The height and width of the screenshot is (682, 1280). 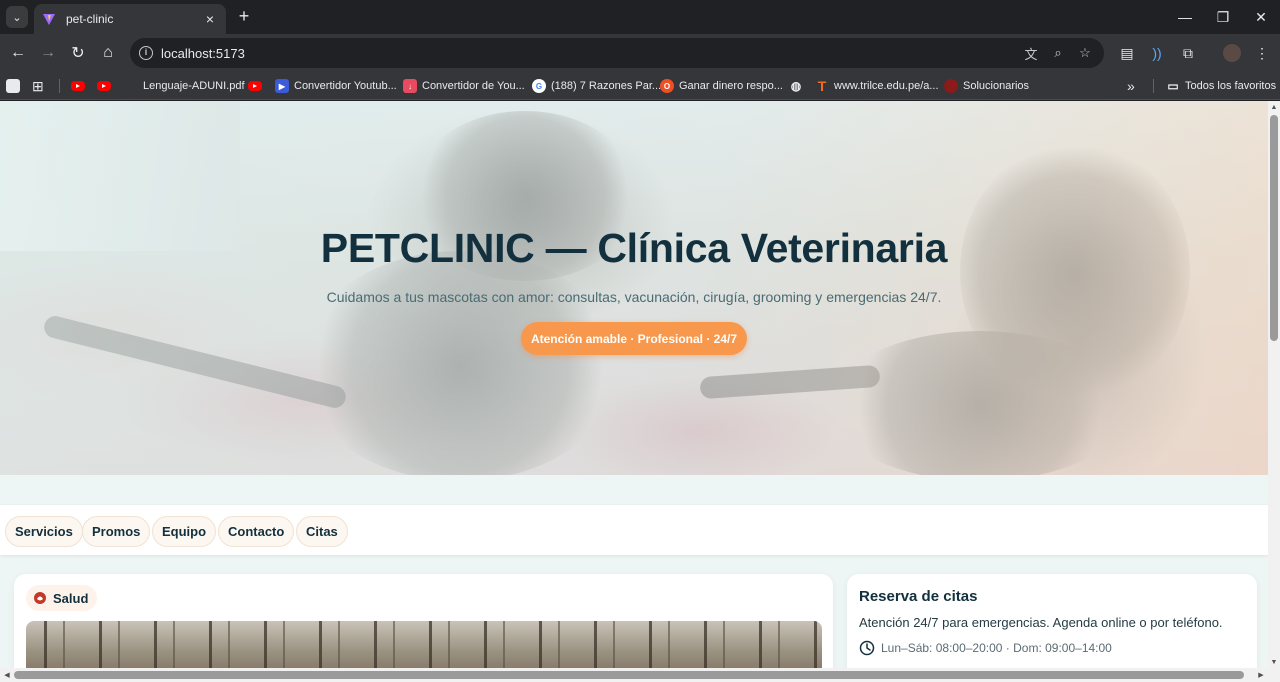 I want to click on site-info-icon: i, so click(x=146, y=53).